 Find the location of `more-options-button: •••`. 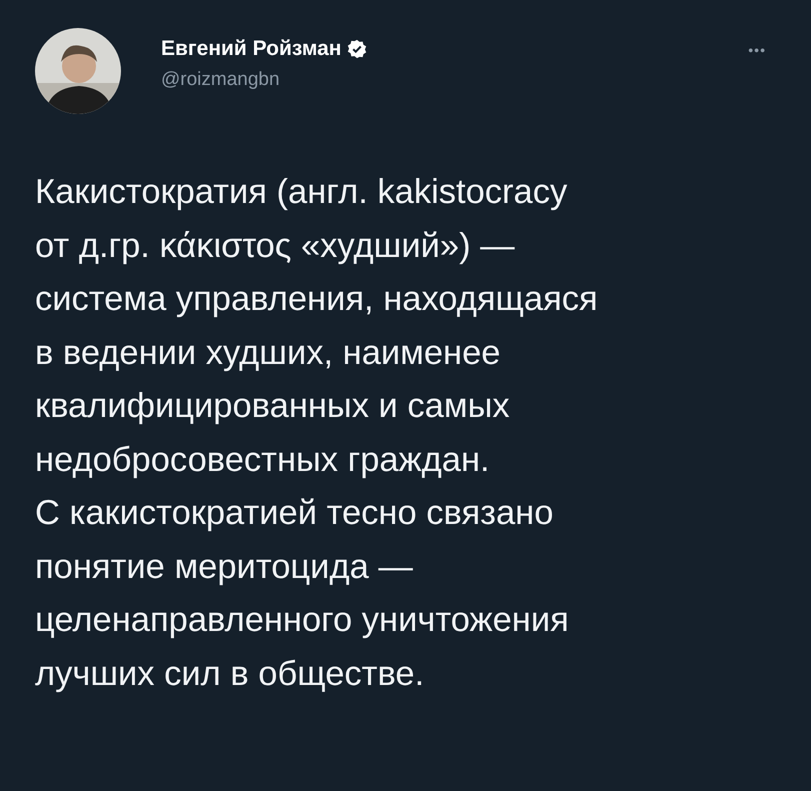

more-options-button: ••• is located at coordinates (757, 50).